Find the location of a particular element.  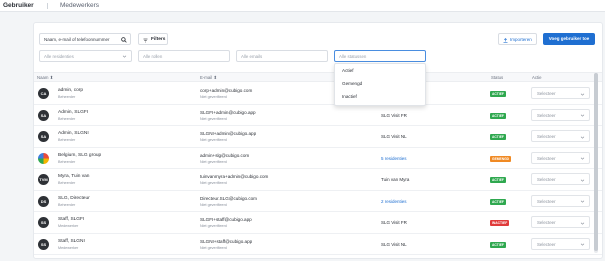

status-badge: GEMENGD is located at coordinates (501, 158).